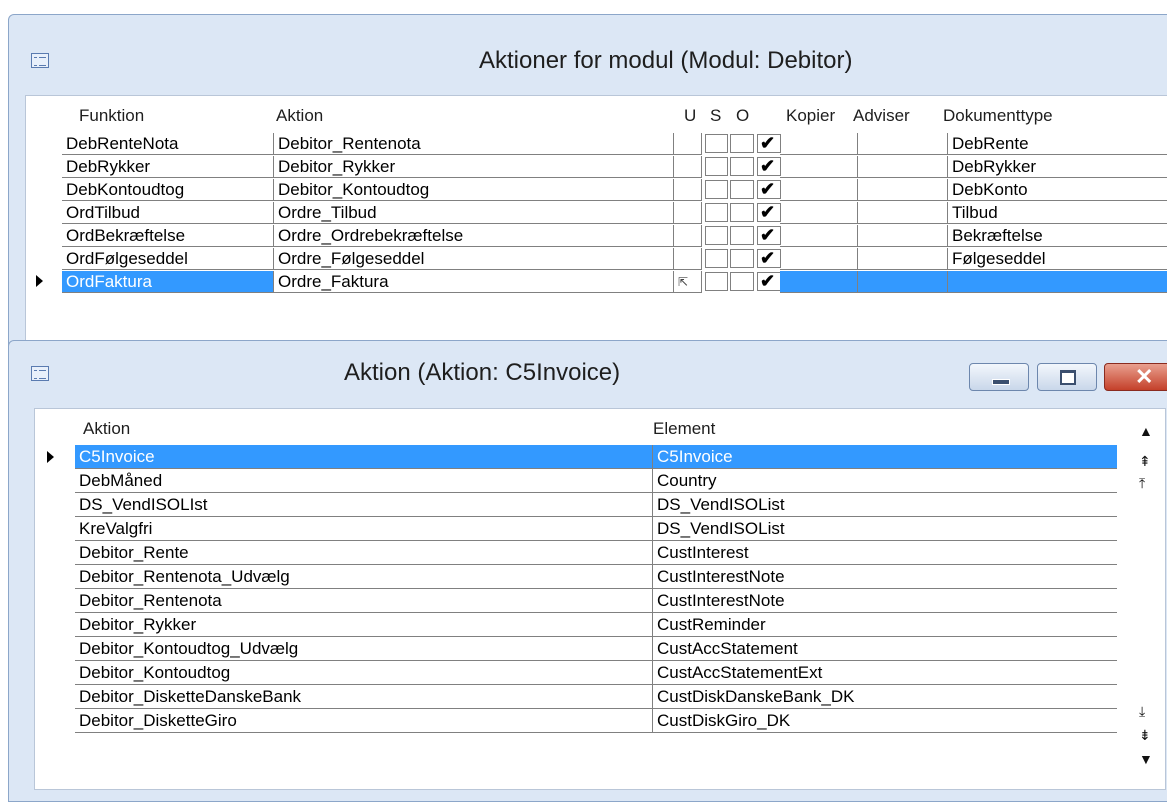 This screenshot has height=802, width=1167. Describe the element at coordinates (1067, 377) in the screenshot. I see `maximize-button` at that location.